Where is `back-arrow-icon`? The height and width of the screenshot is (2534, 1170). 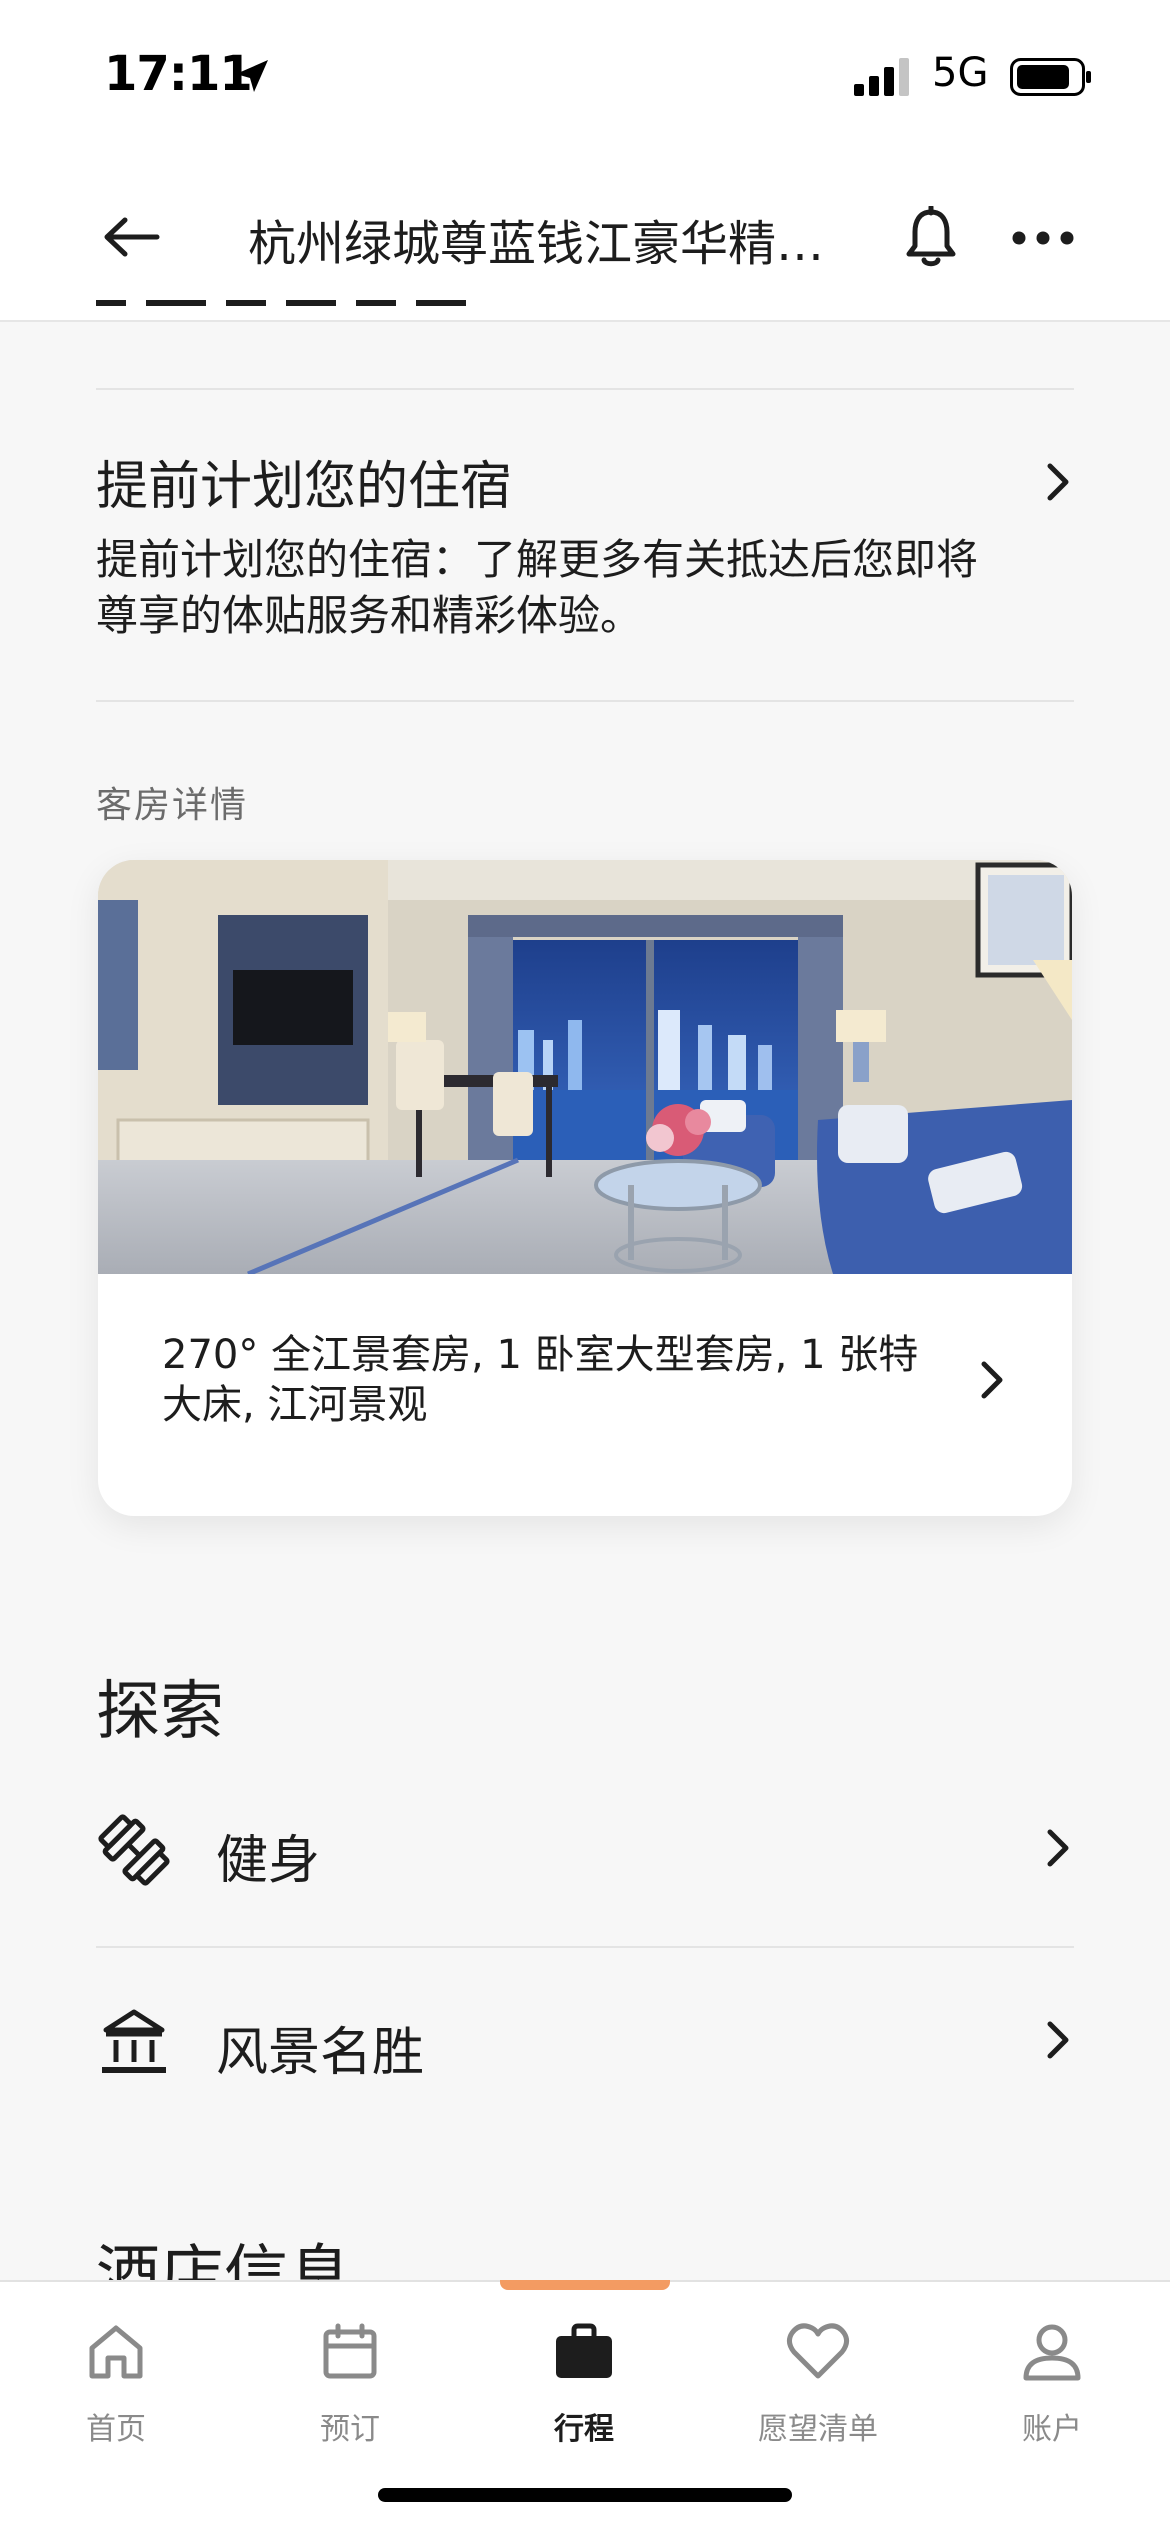 back-arrow-icon is located at coordinates (132, 237).